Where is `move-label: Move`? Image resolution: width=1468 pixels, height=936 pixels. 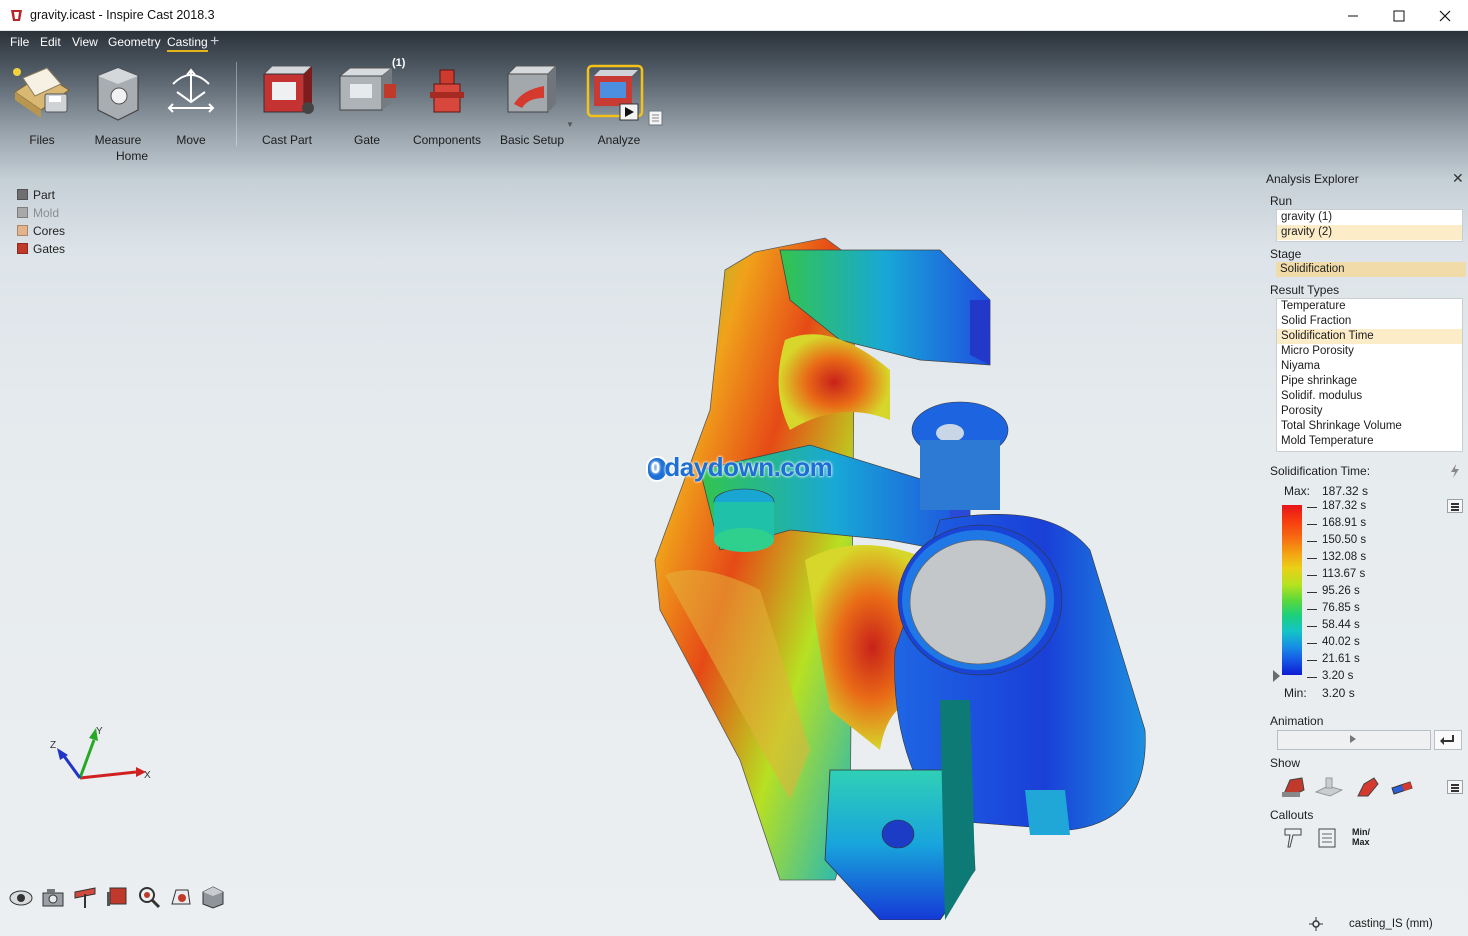 move-label: Move is located at coordinates (191, 140).